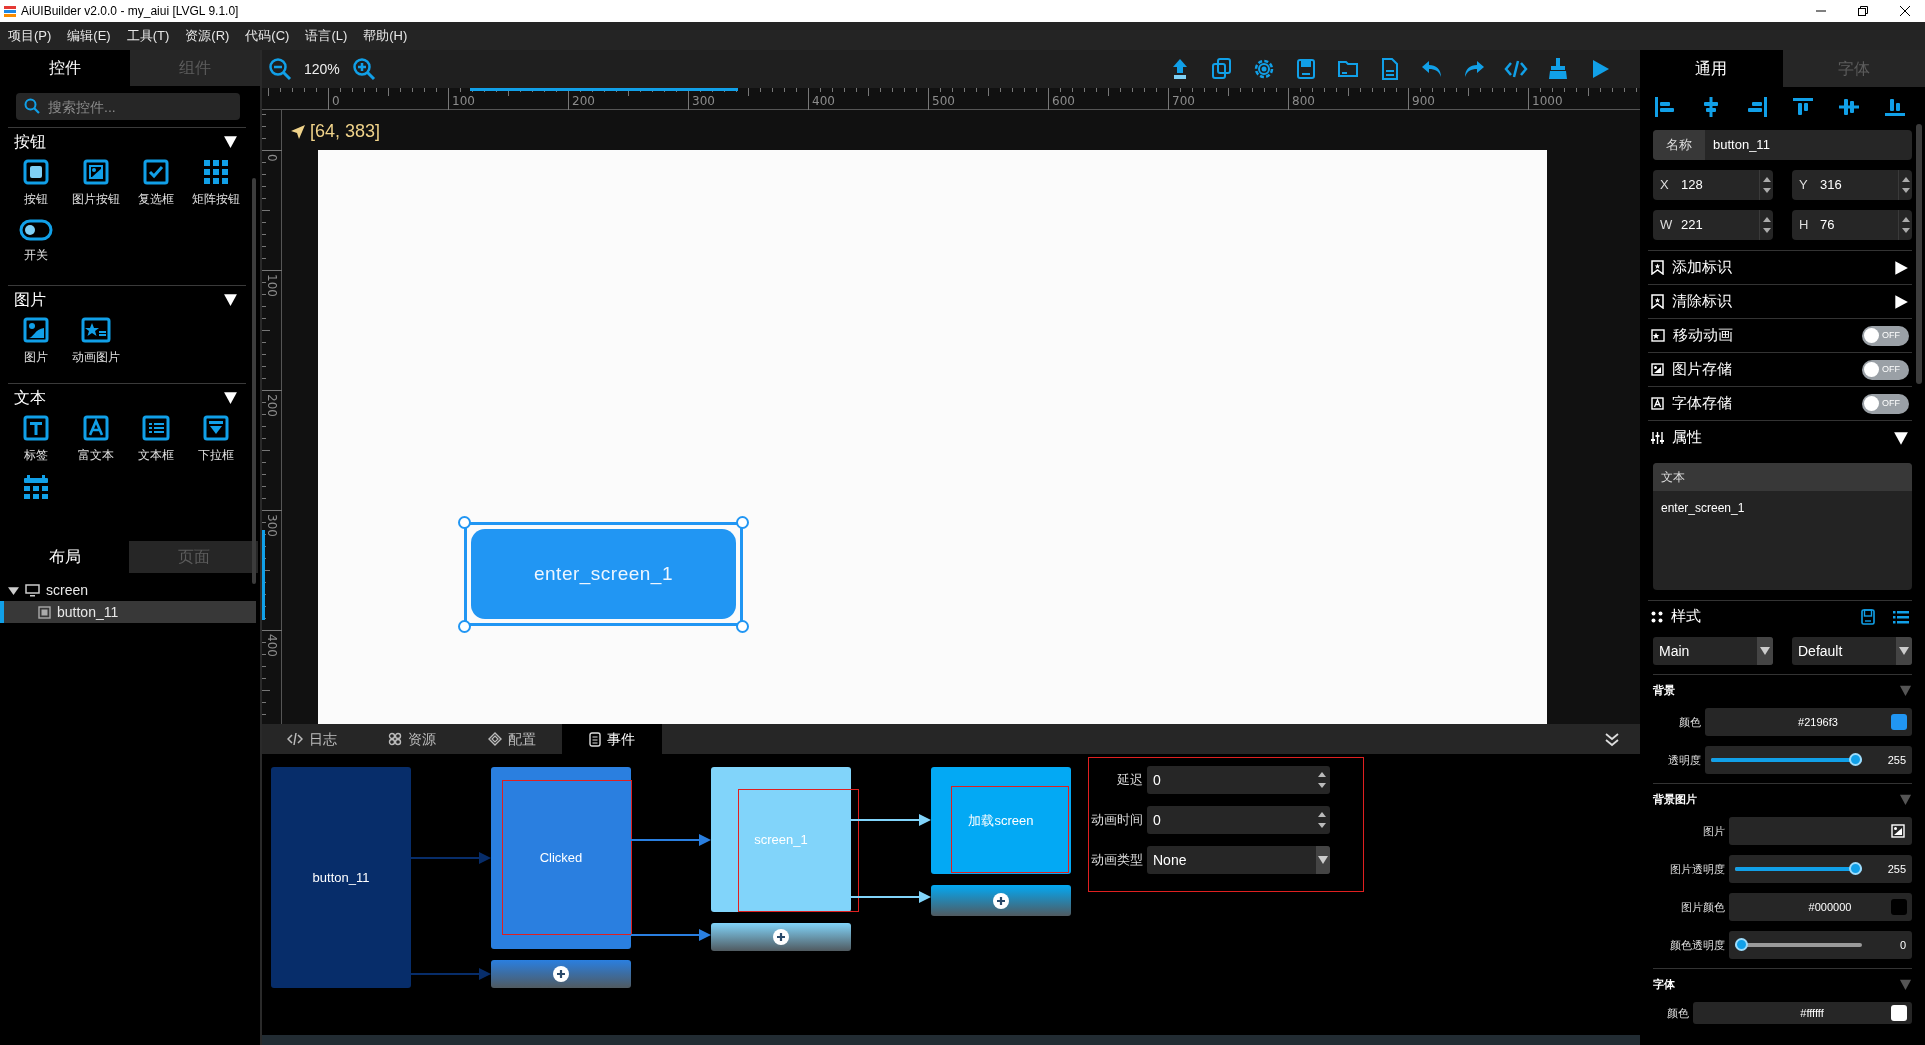  What do you see at coordinates (36, 441) in the screenshot?
I see `widget-item: 标签` at bounding box center [36, 441].